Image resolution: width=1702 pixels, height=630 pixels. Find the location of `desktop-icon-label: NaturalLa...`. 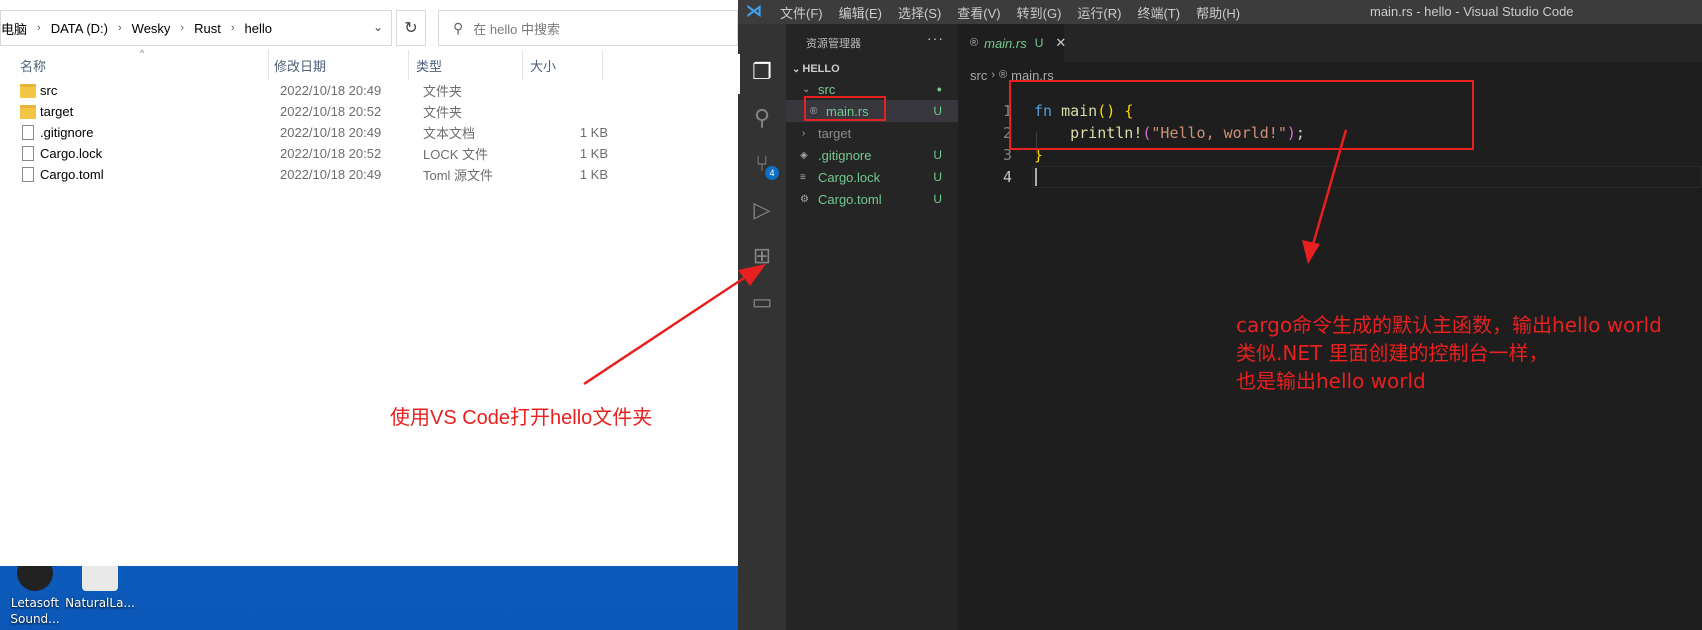

desktop-icon-label: NaturalLa... is located at coordinates (100, 603).